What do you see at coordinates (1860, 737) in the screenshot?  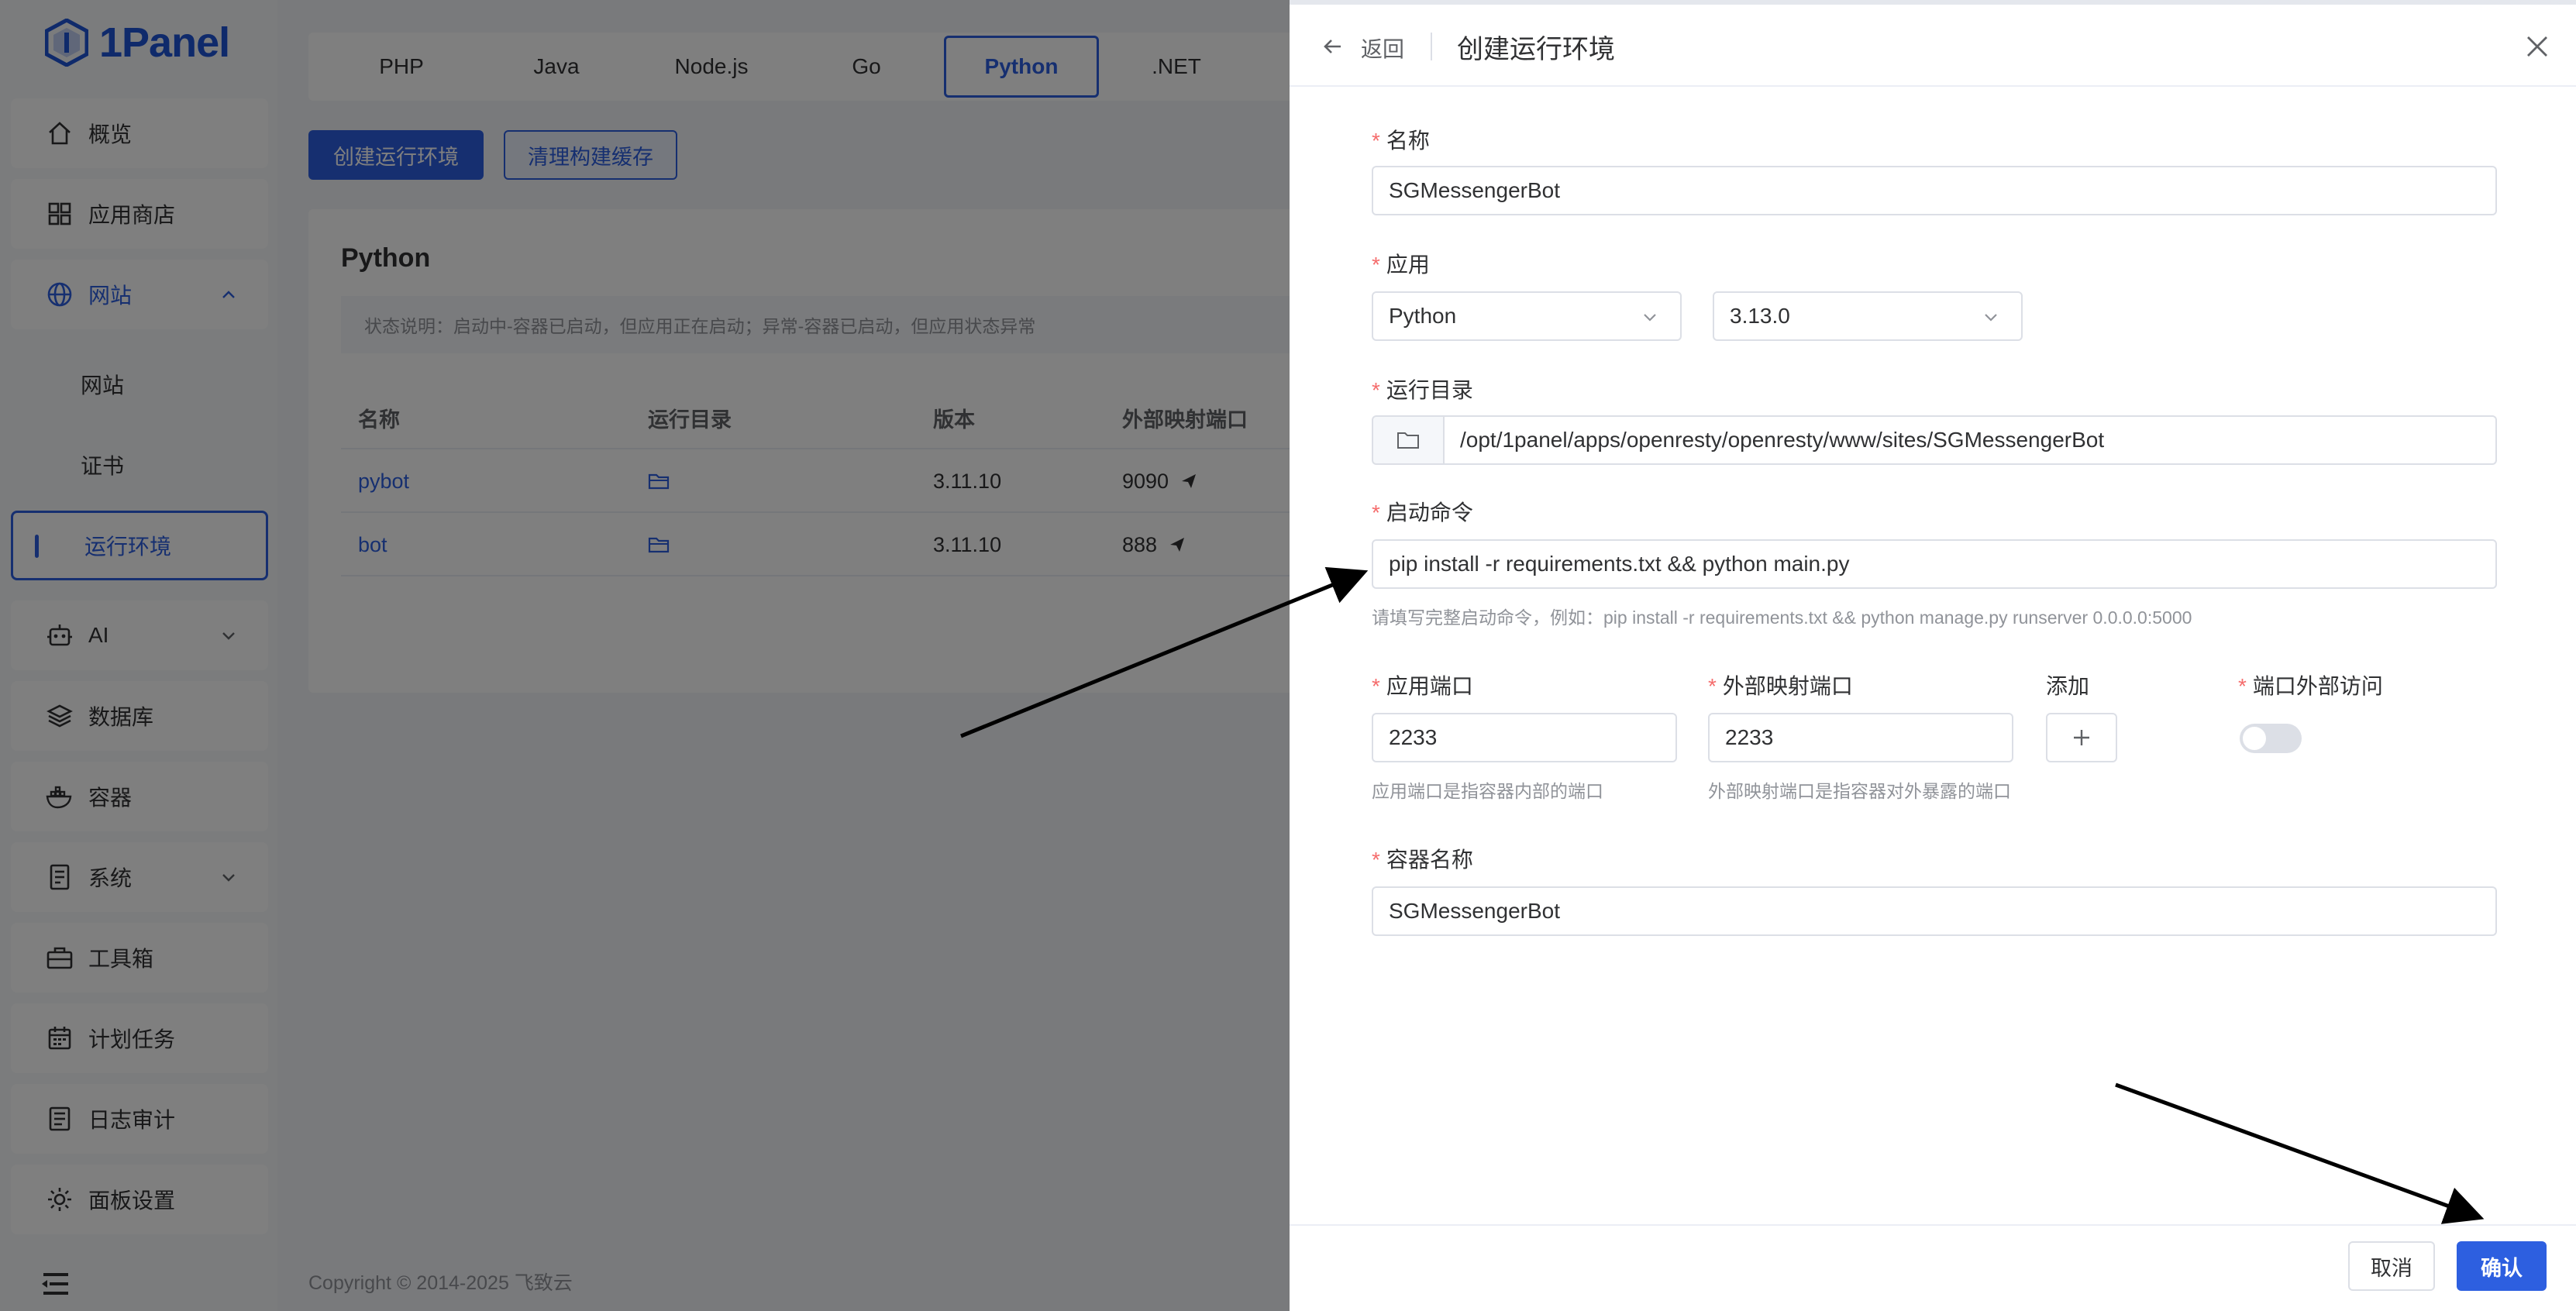 I see `external-port-input: 2233` at bounding box center [1860, 737].